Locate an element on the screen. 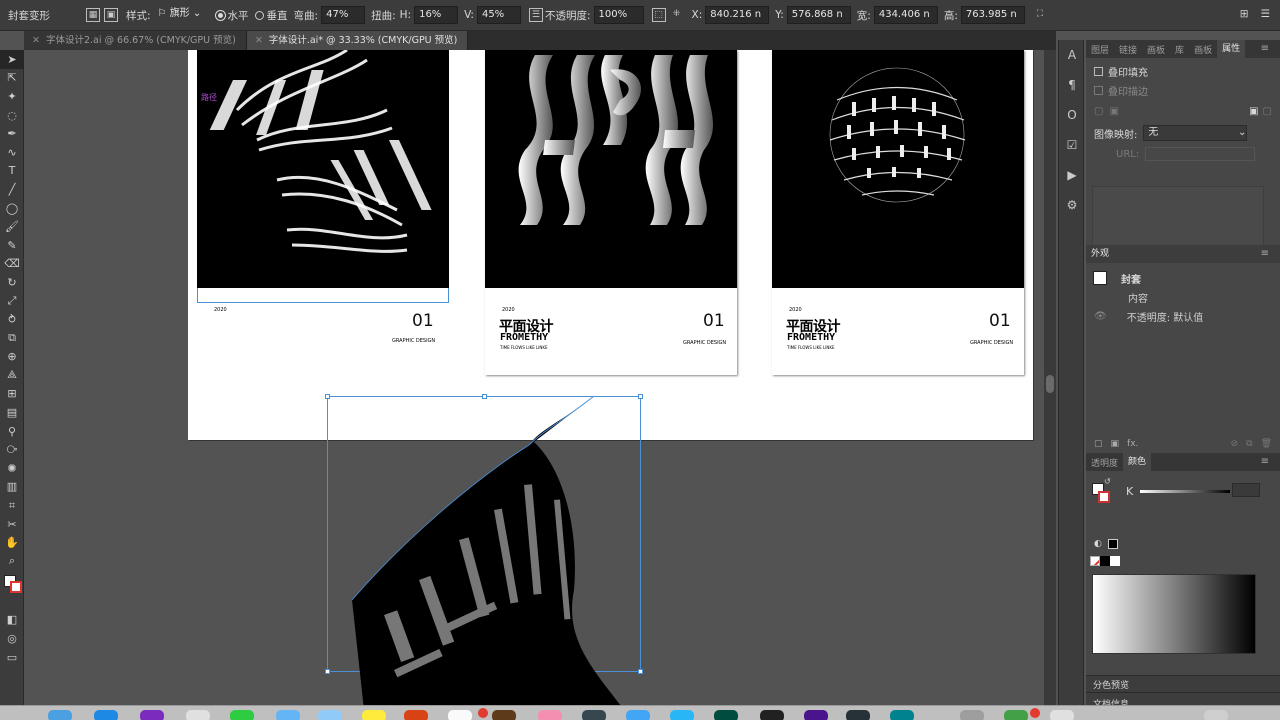  hand-tool-icon: ✋ is located at coordinates (12, 542).